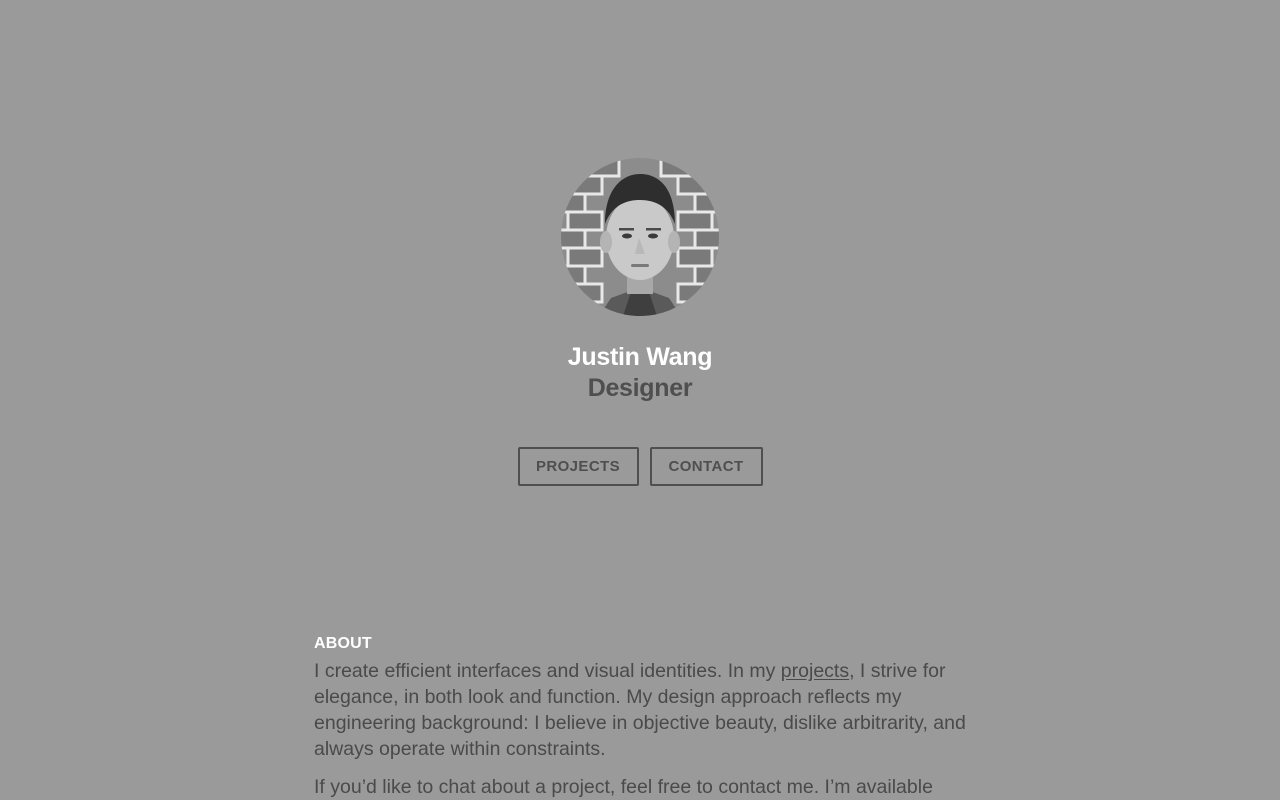 The width and height of the screenshot is (1280, 800). I want to click on projects-button: PROJECTS, so click(578, 466).